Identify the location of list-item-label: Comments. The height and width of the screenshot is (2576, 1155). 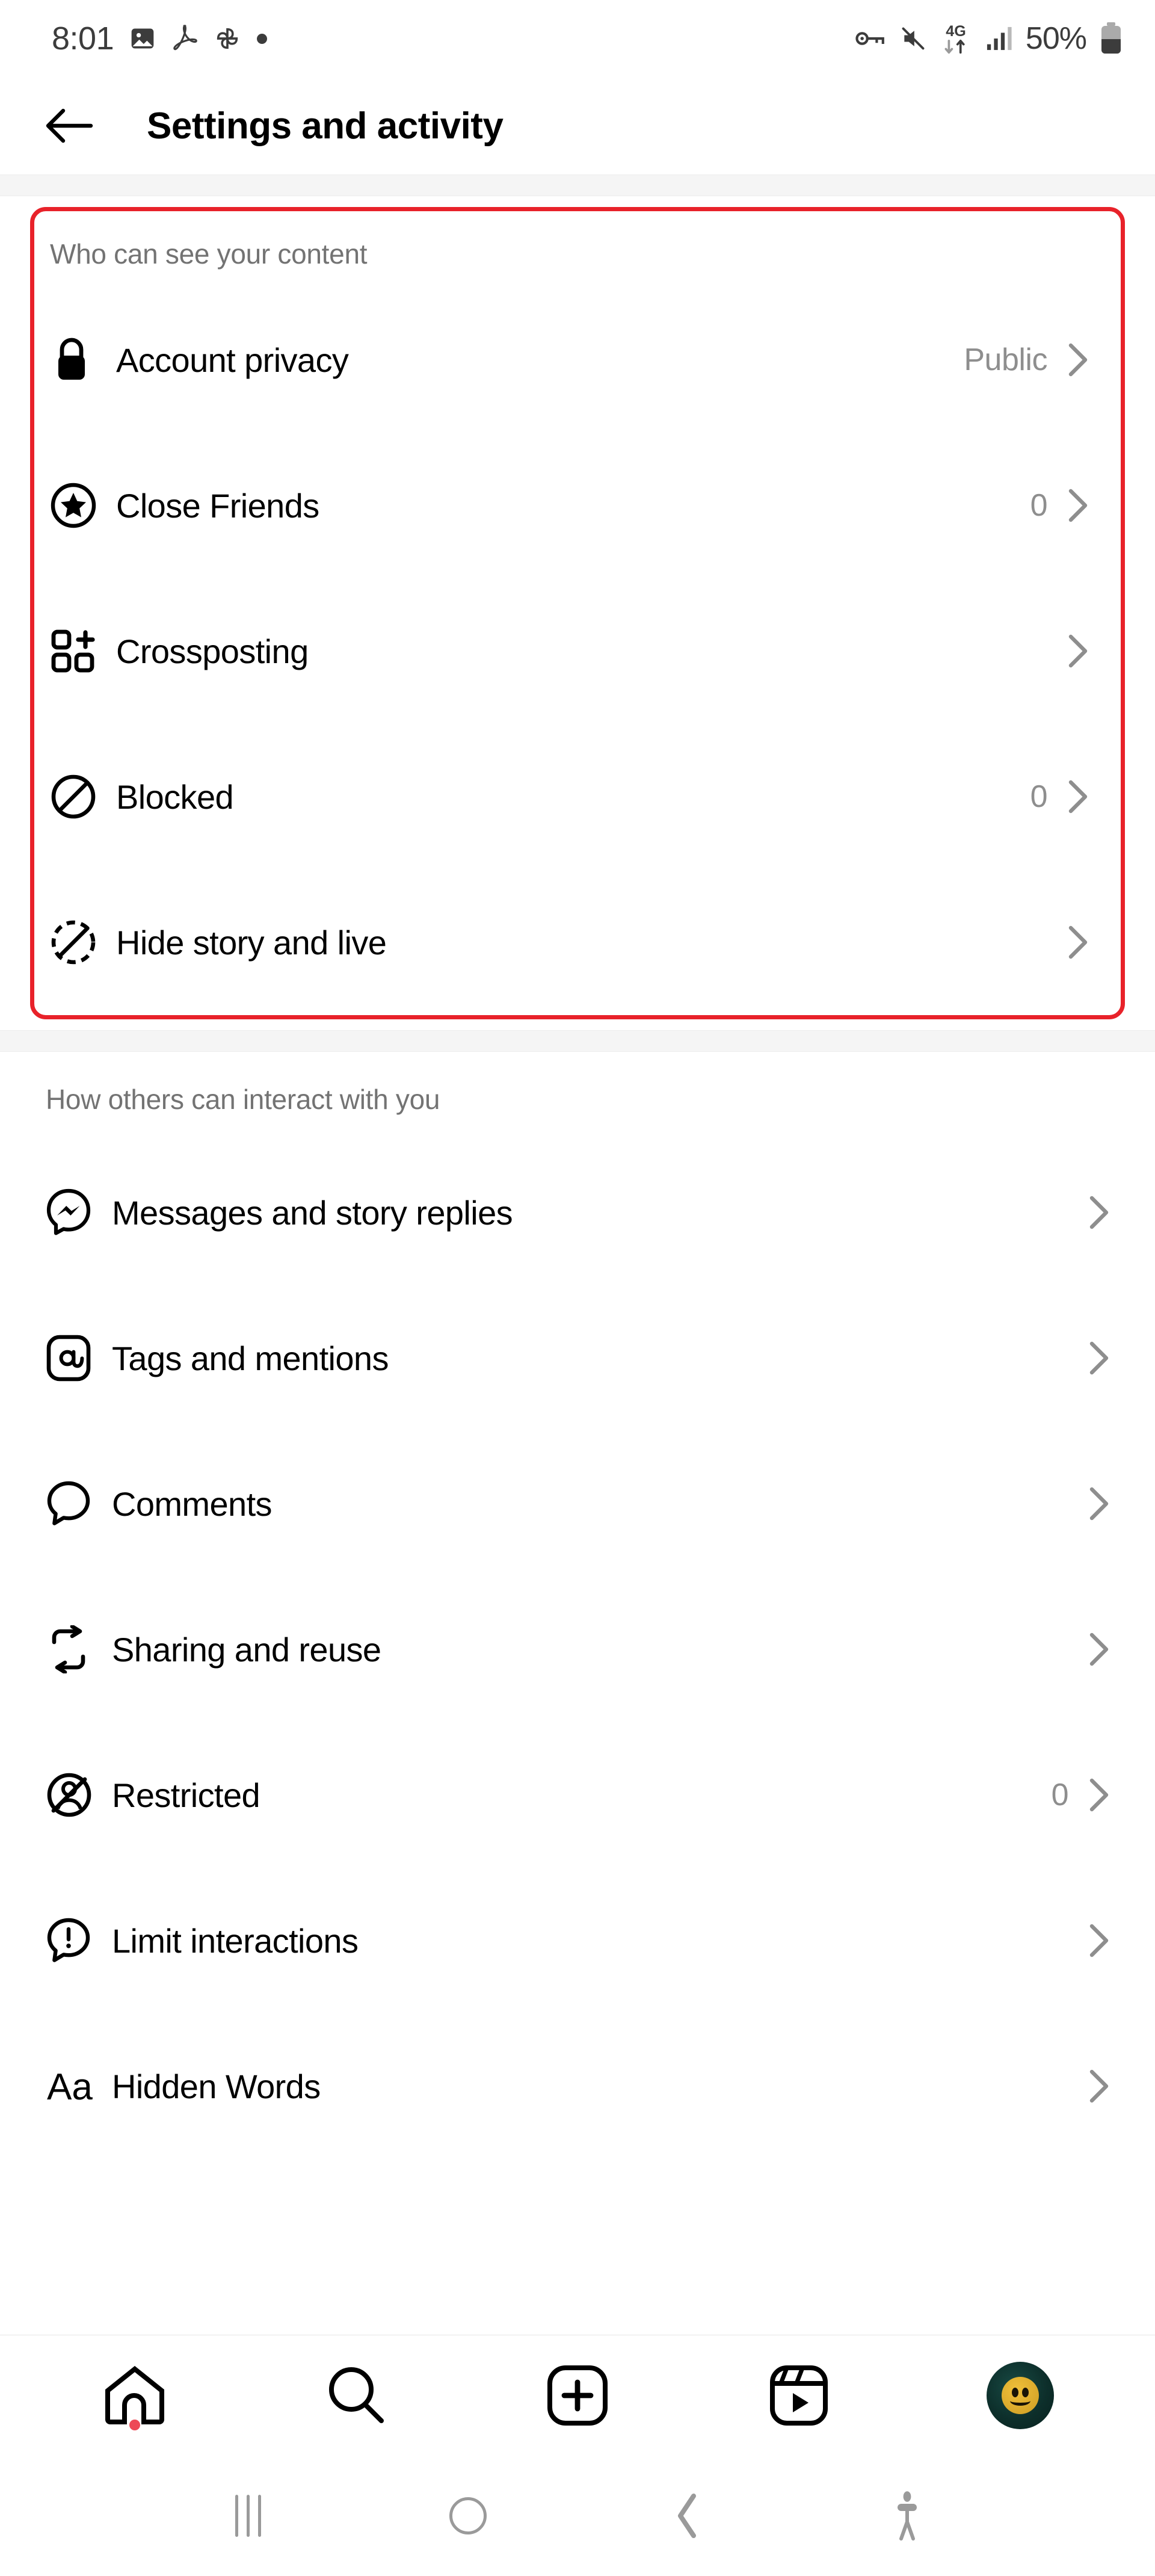
(192, 1503).